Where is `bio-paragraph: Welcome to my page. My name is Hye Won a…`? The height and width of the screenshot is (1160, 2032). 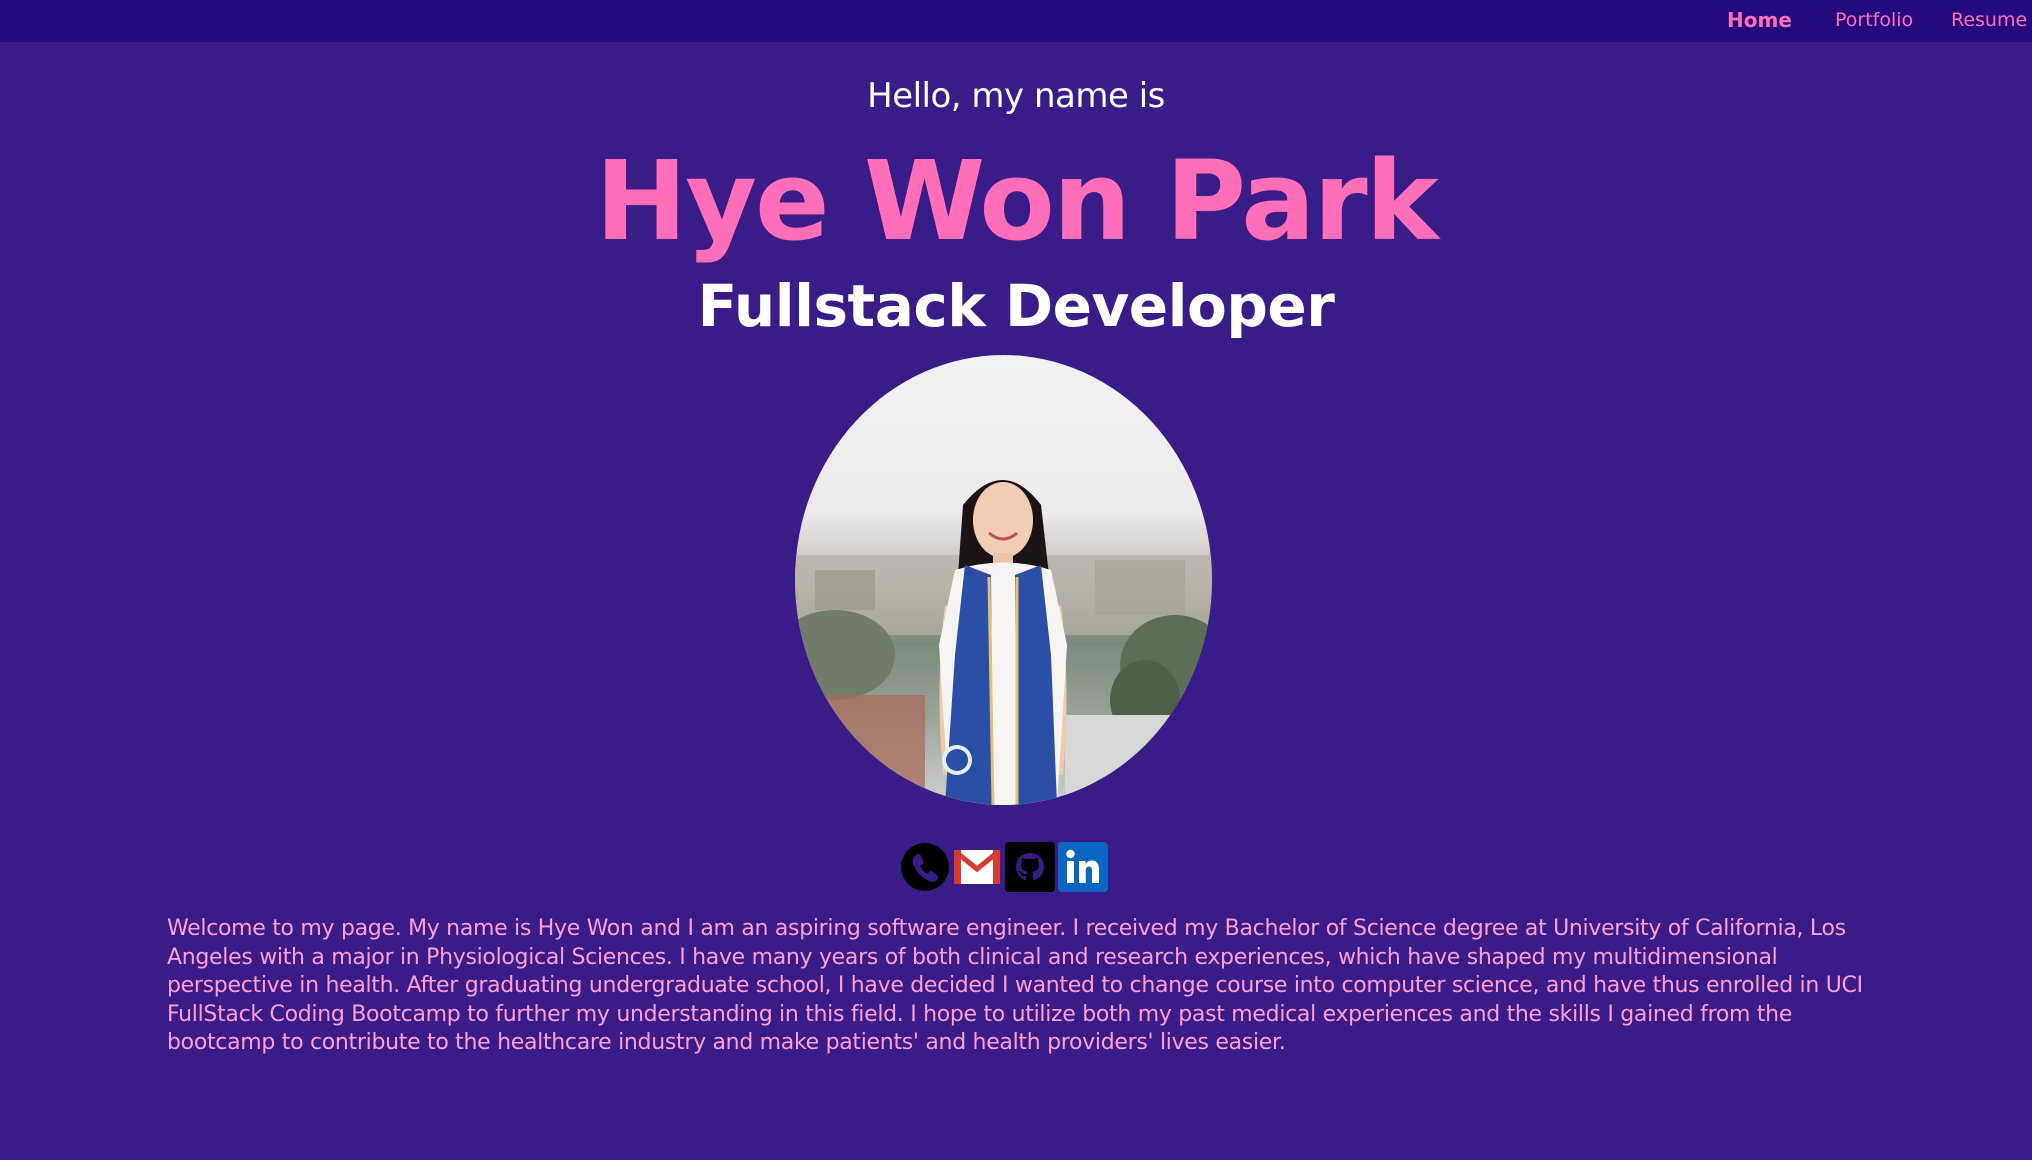 bio-paragraph: Welcome to my page. My name is Hye Won a… is located at coordinates (1015, 986).